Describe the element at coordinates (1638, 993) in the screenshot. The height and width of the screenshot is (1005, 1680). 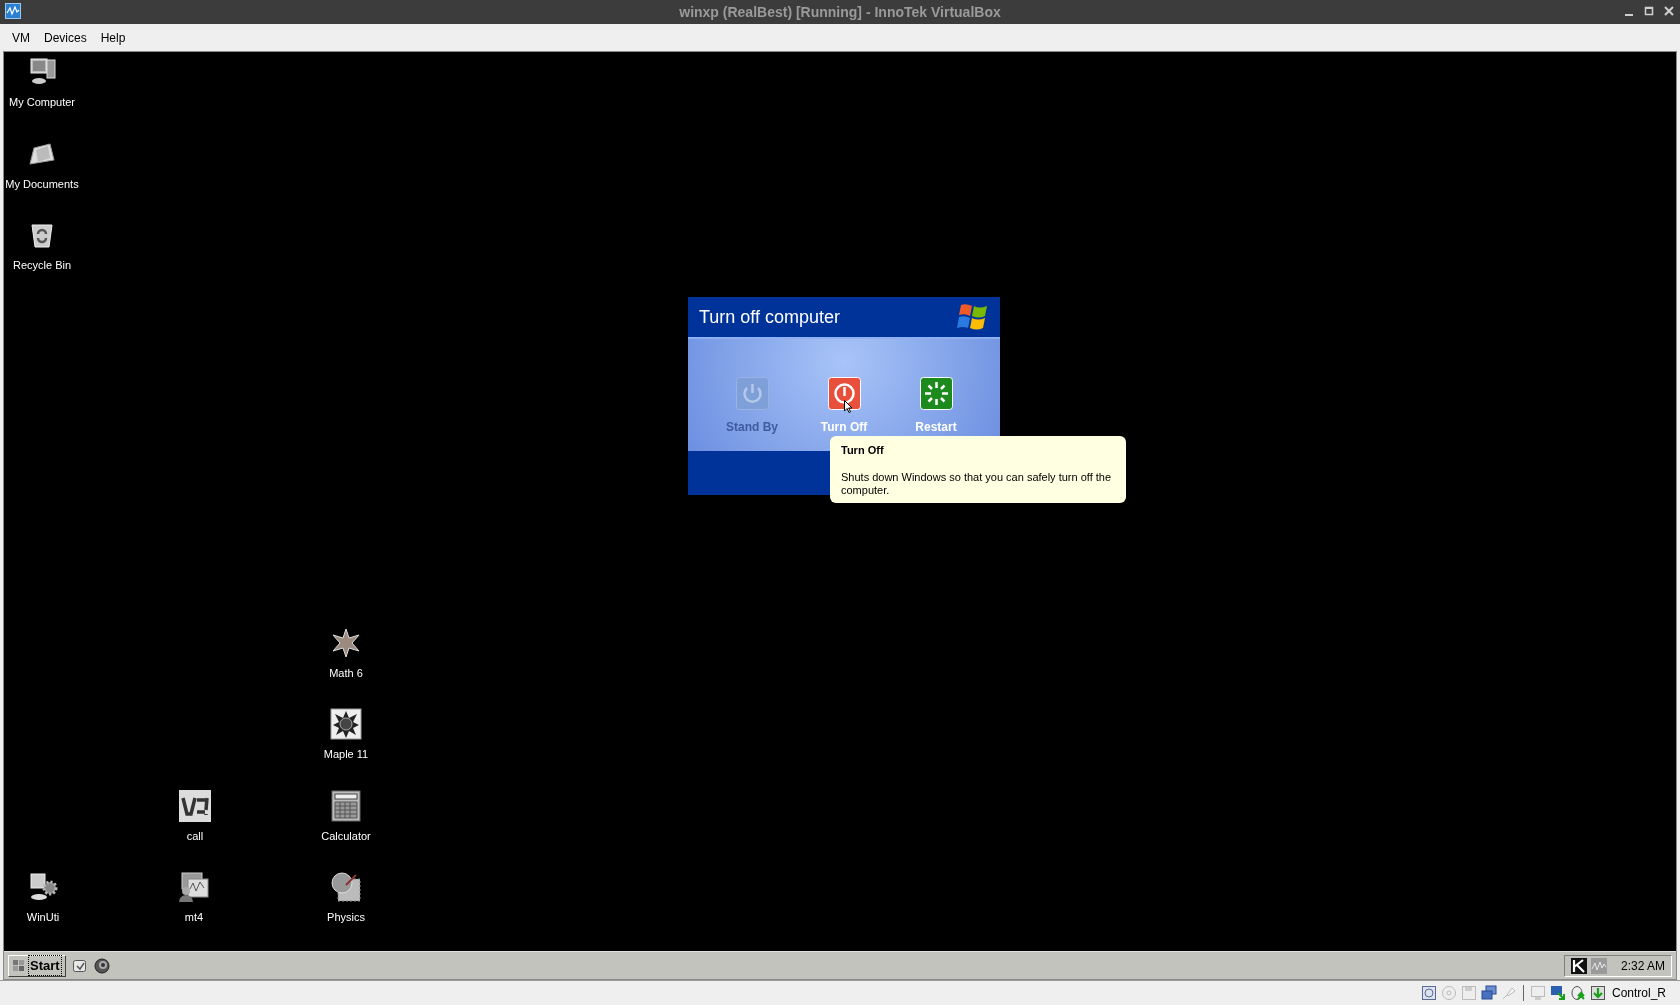
I see `host-key-label: Control_R` at that location.